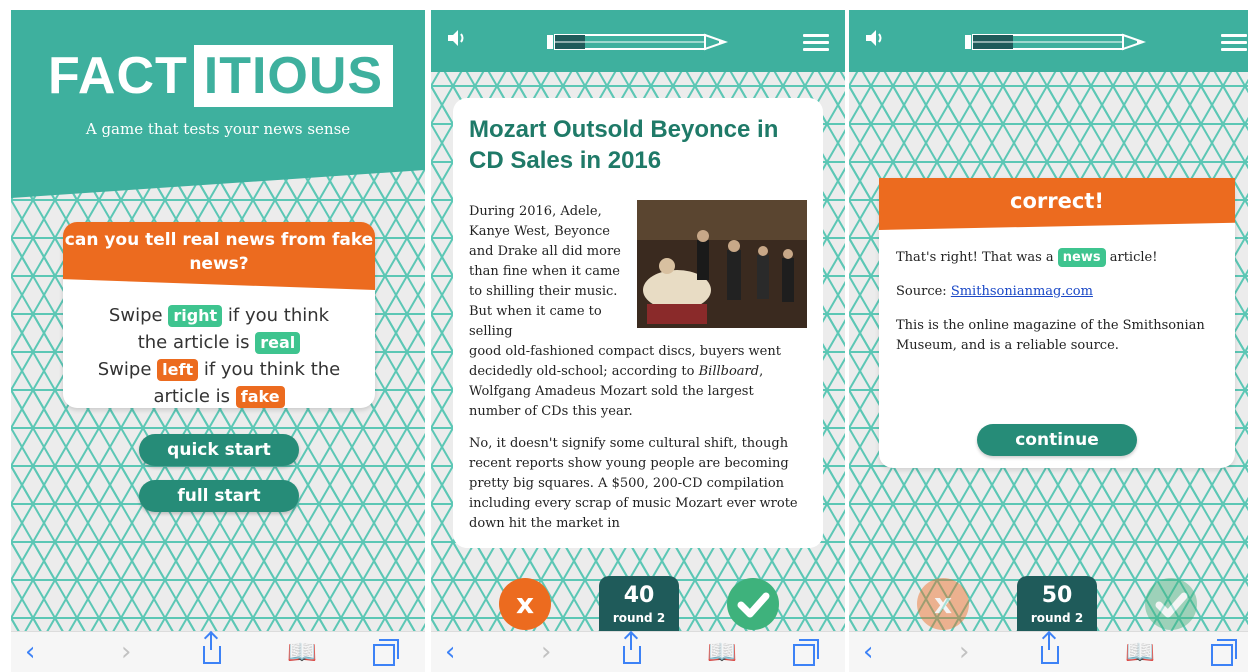 The height and width of the screenshot is (672, 1248). I want to click on continue-button: continue, so click(1057, 440).